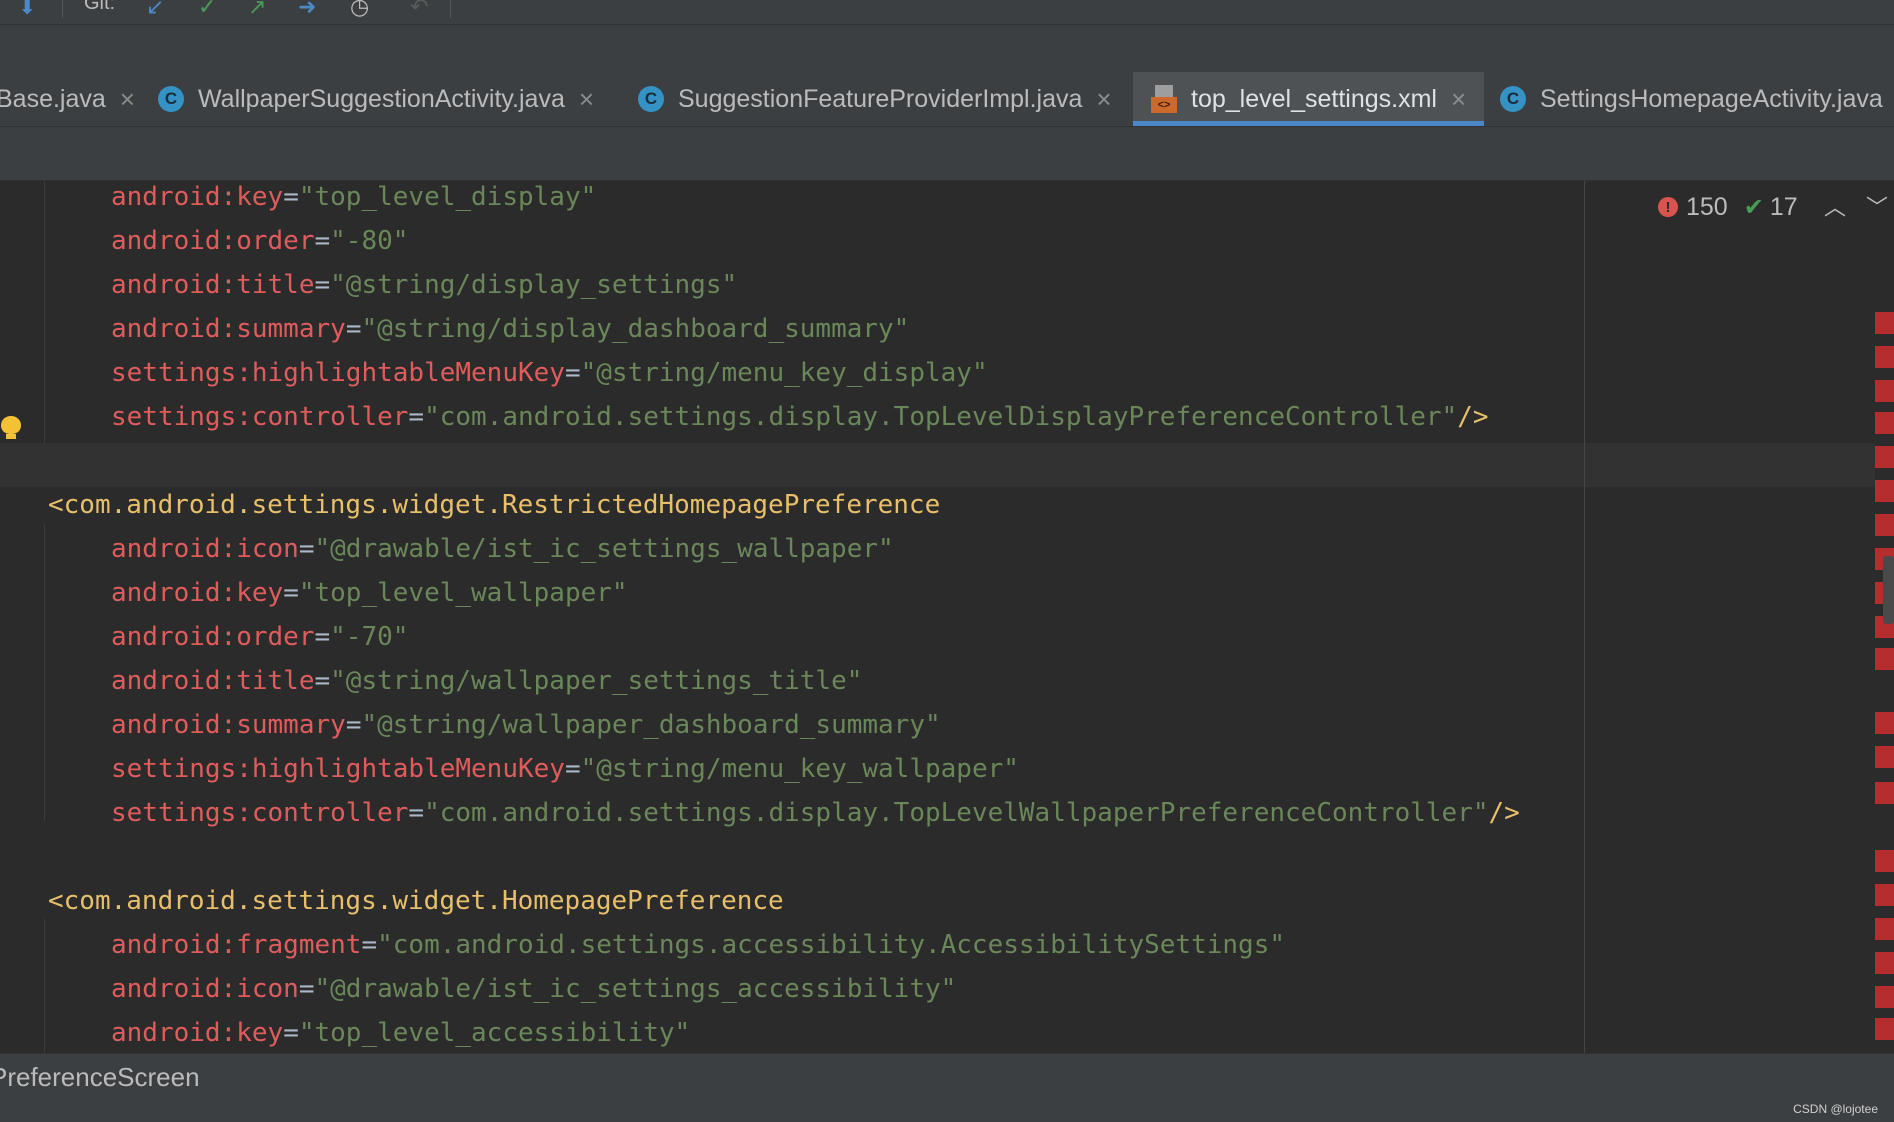 The image size is (1894, 1122). I want to click on tab-top-level-settings-xml: <> top_level_settings.xml ×, so click(1308, 99).